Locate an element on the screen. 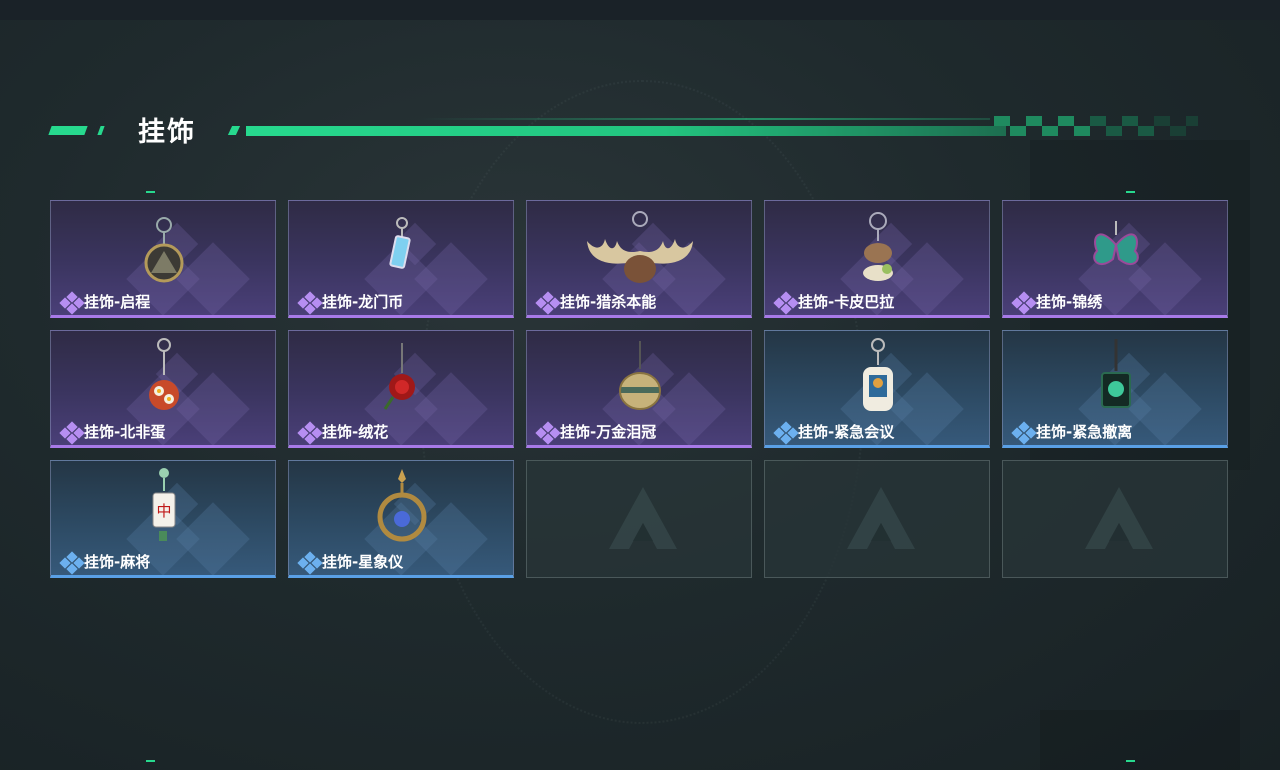 This screenshot has width=1280, height=770. crown-orb-charm-icon is located at coordinates (640, 375).